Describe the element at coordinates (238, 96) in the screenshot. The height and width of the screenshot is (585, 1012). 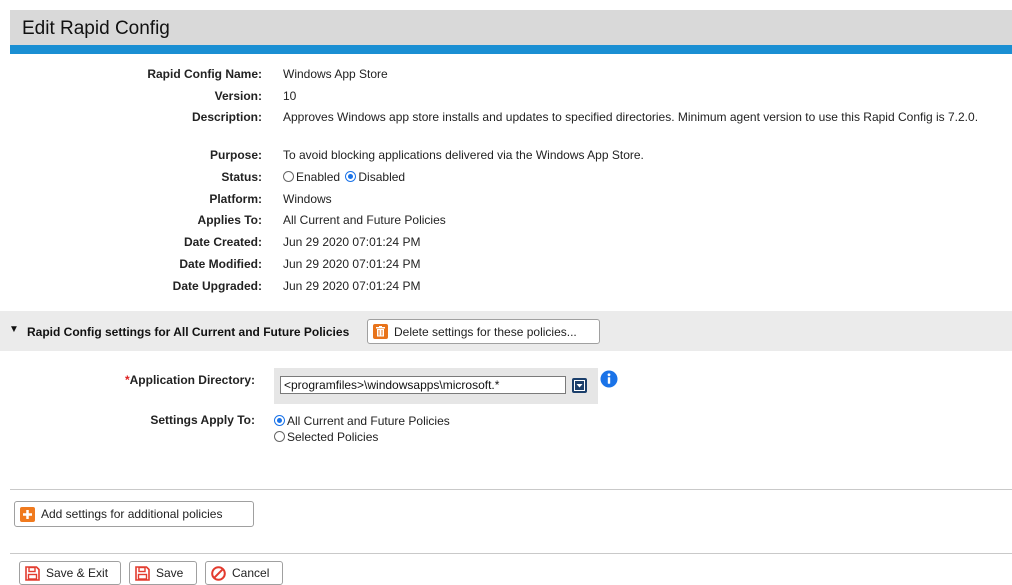
I see `version-label: Version:` at that location.